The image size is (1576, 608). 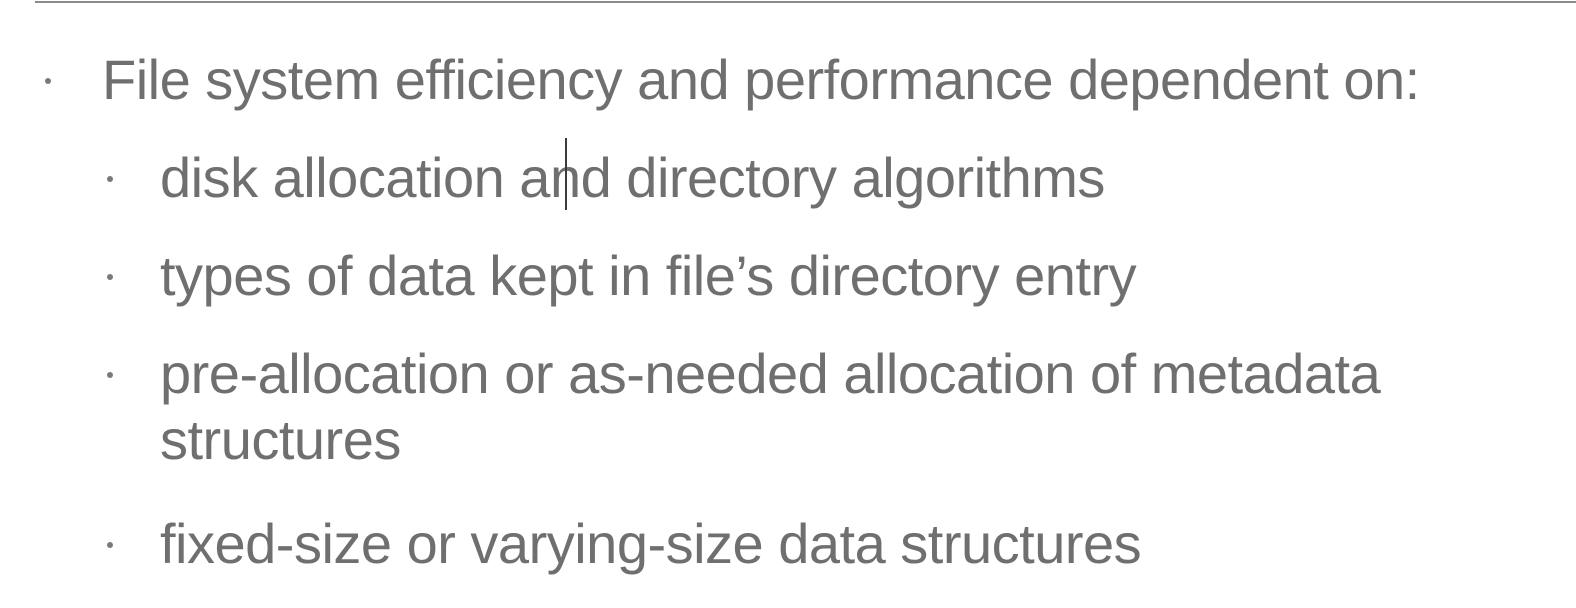 I want to click on bullet-text: disk allocation and directory algorithms, so click(x=632, y=177).